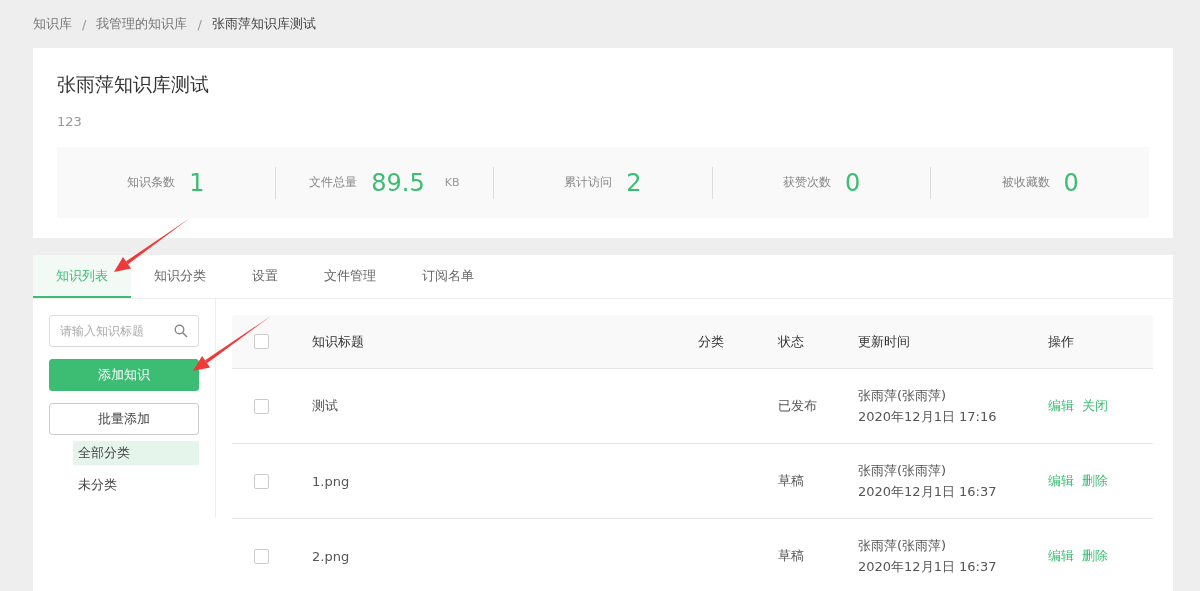 This screenshot has height=591, width=1200. What do you see at coordinates (448, 276) in the screenshot?
I see `tab: 订阅名单` at bounding box center [448, 276].